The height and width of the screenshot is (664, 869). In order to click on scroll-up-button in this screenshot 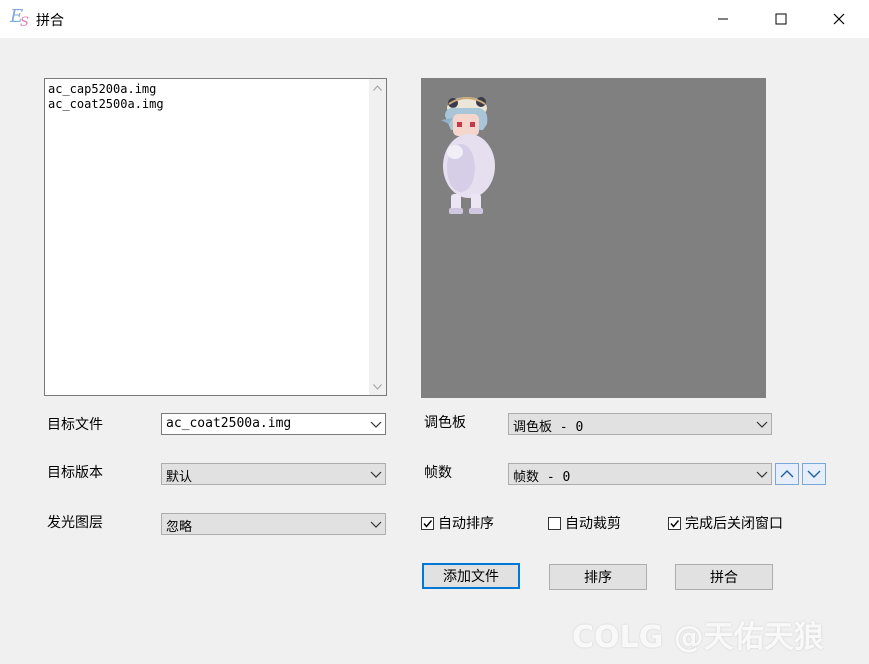, I will do `click(377, 87)`.